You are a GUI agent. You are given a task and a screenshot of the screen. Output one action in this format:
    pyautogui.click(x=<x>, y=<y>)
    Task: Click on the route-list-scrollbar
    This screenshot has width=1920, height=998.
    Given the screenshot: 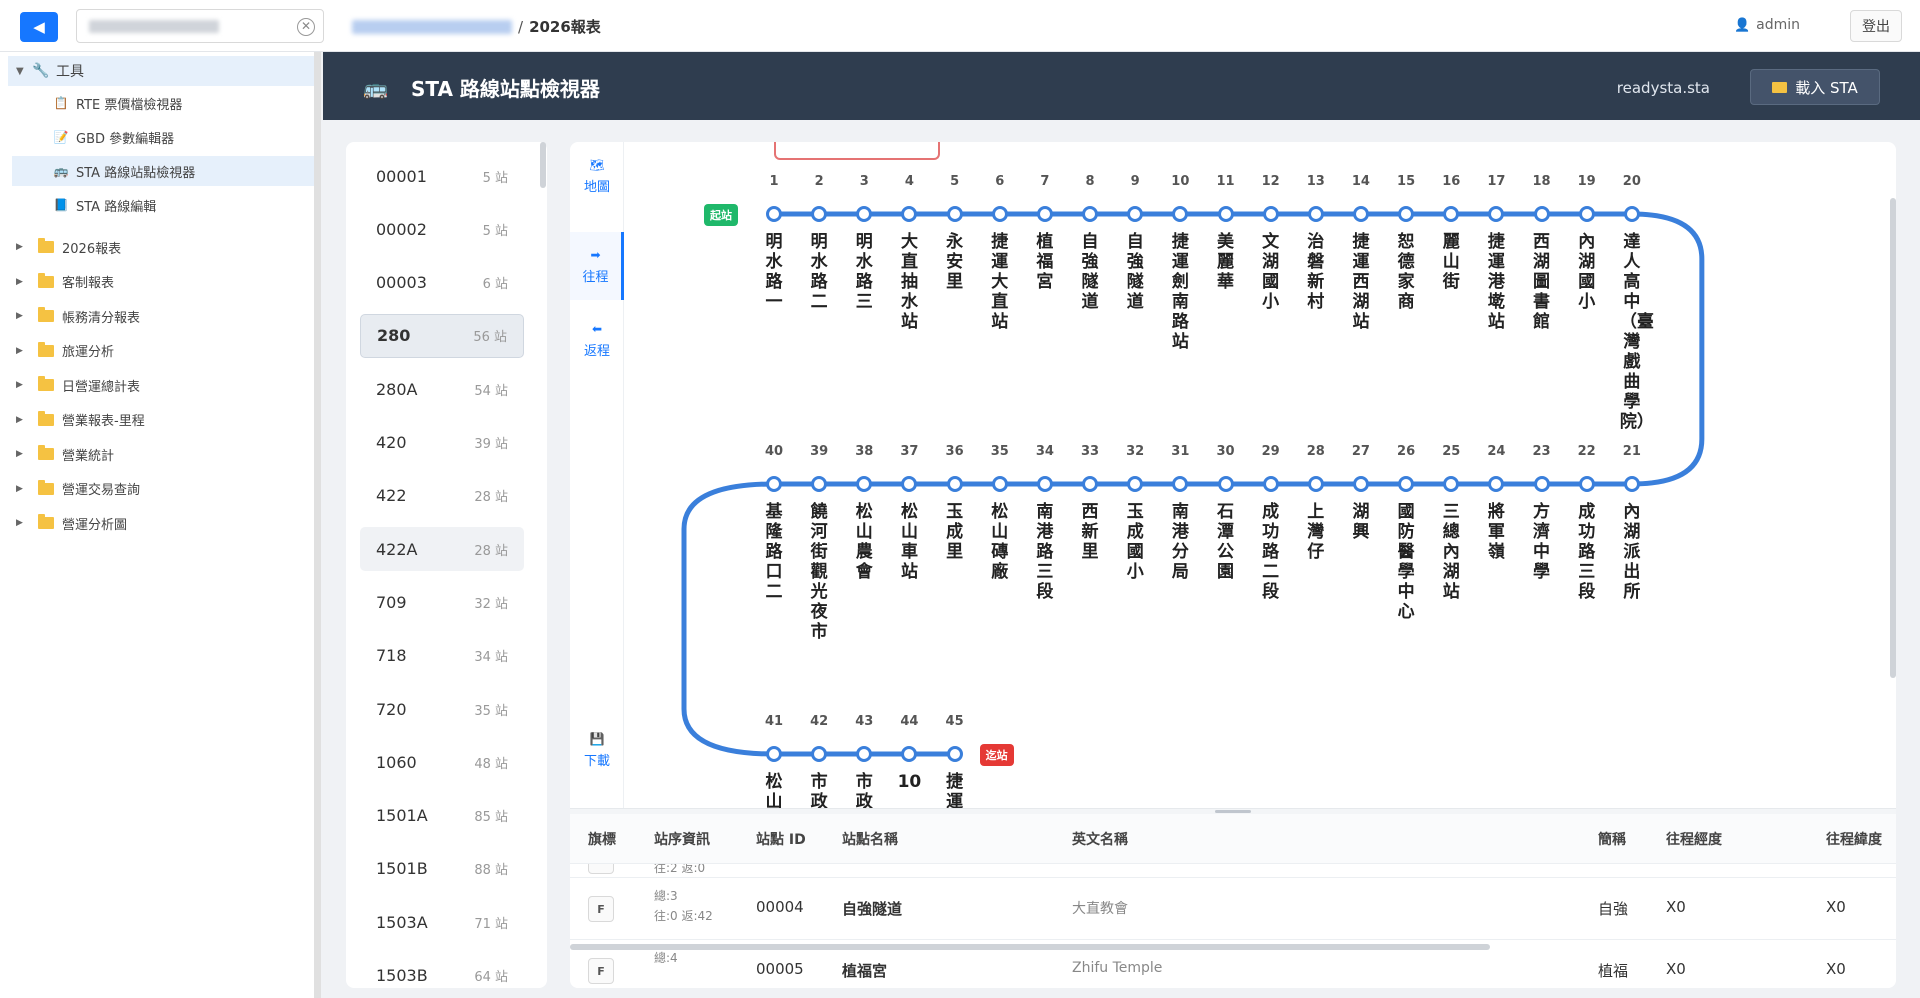 What is the action you would take?
    pyautogui.click(x=543, y=165)
    